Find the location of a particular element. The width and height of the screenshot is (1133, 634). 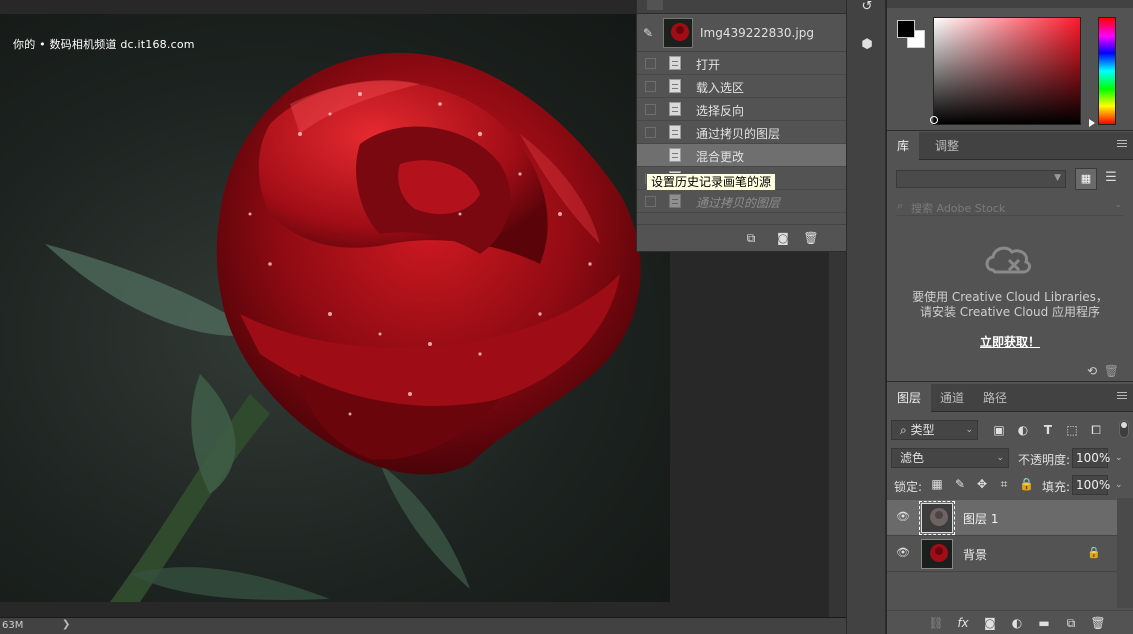

tab-paths: 路径 is located at coordinates (995, 398).